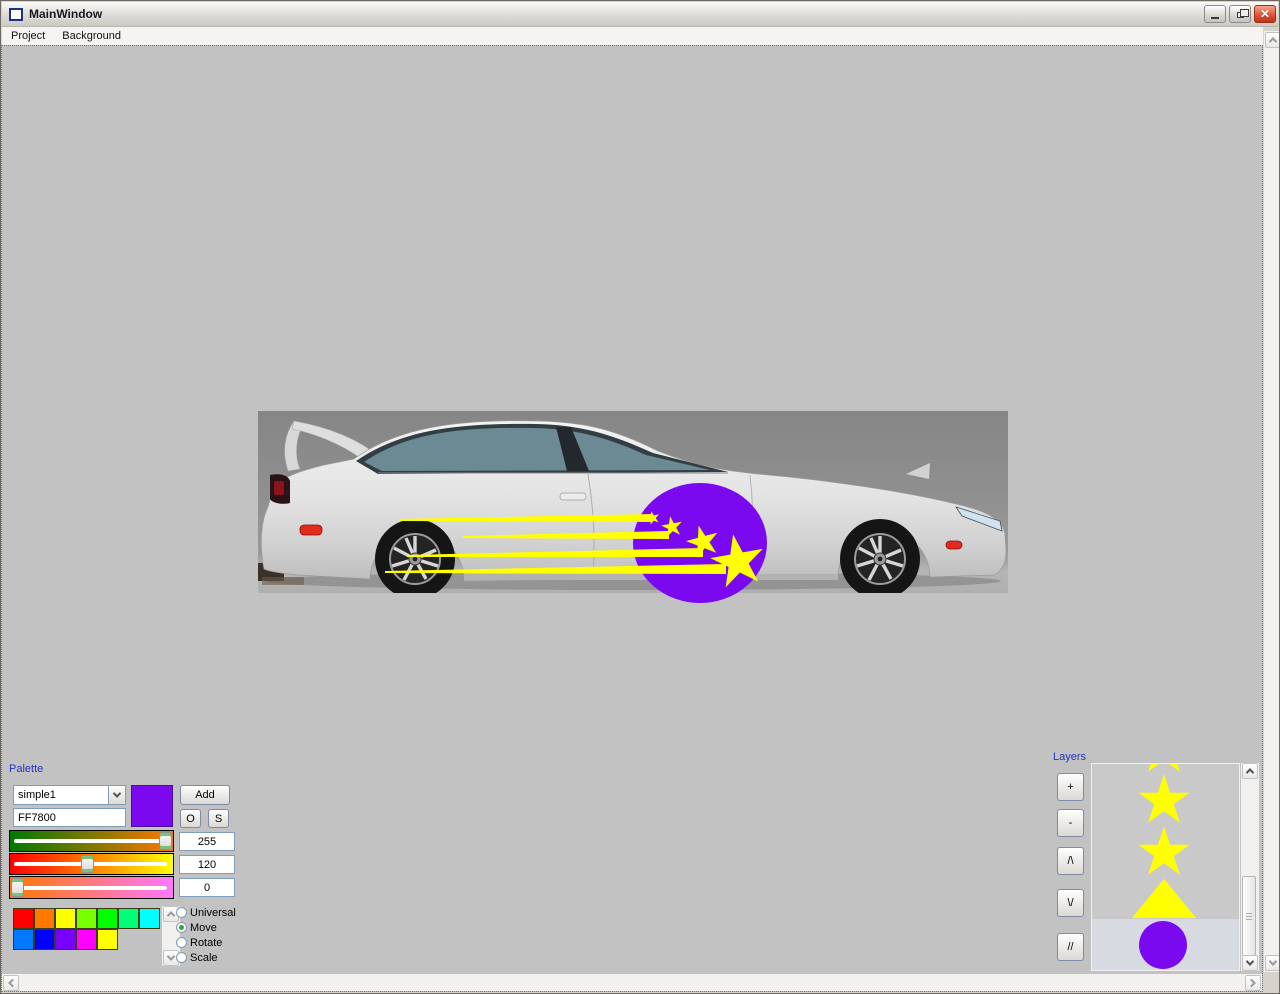  What do you see at coordinates (205, 795) in the screenshot?
I see `add-button: Add` at bounding box center [205, 795].